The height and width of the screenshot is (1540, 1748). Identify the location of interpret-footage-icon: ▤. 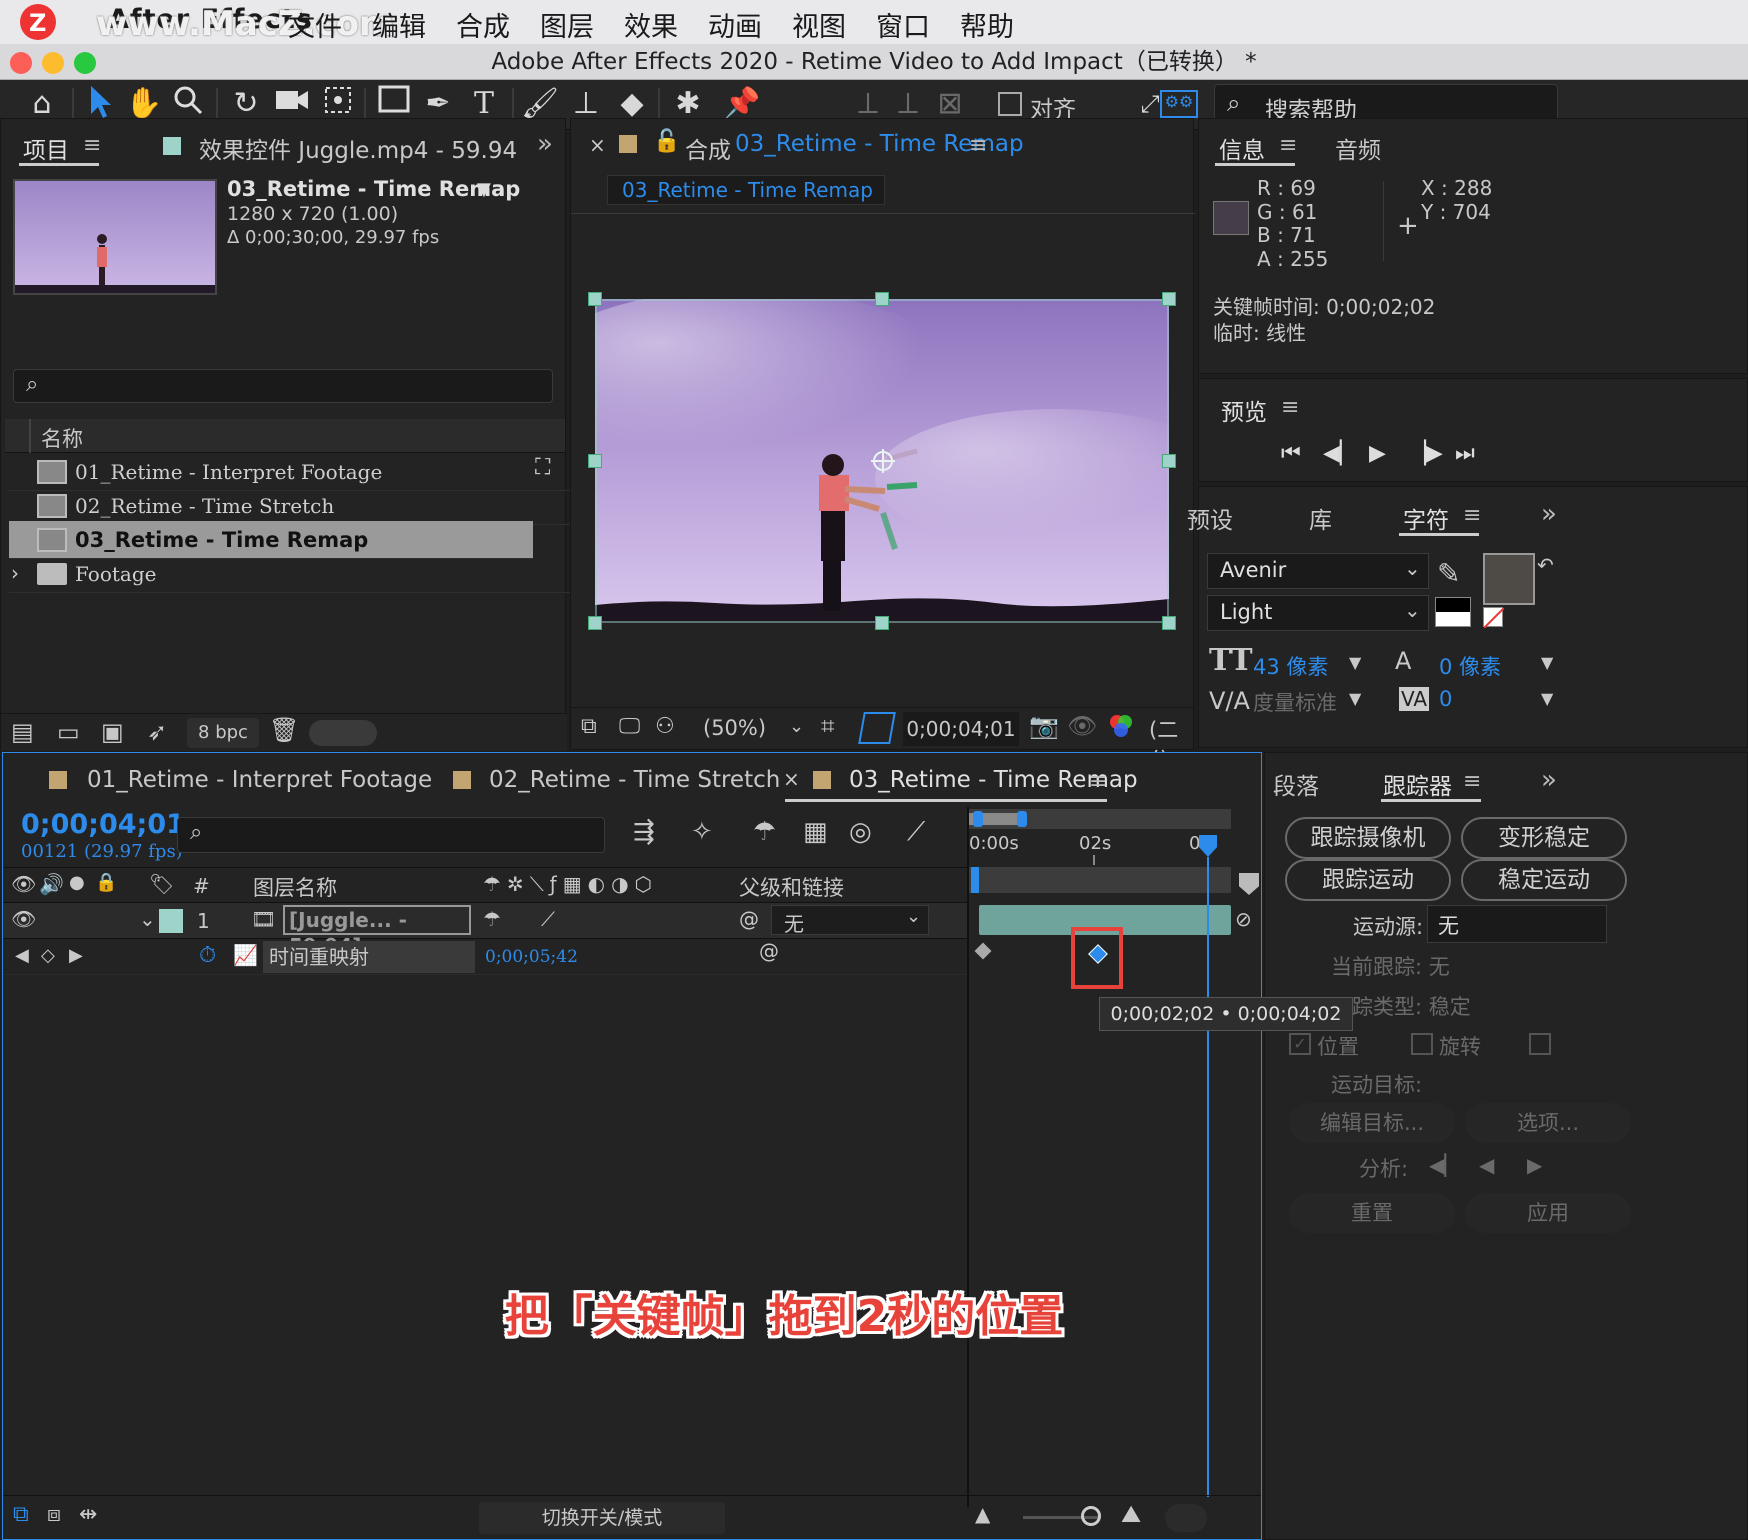
(22, 732).